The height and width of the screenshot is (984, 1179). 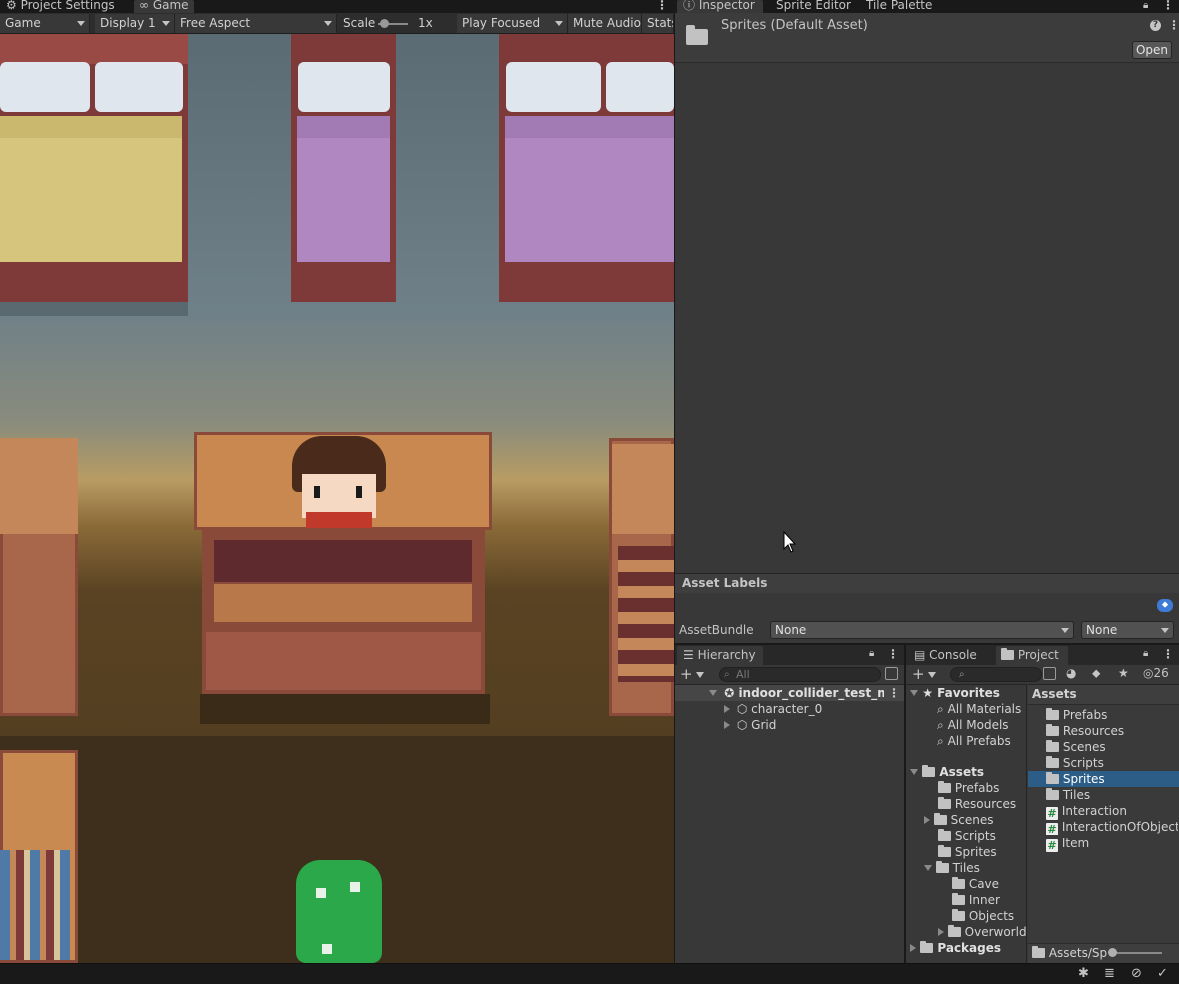 What do you see at coordinates (955, 948) in the screenshot?
I see `packages-root: Packages` at bounding box center [955, 948].